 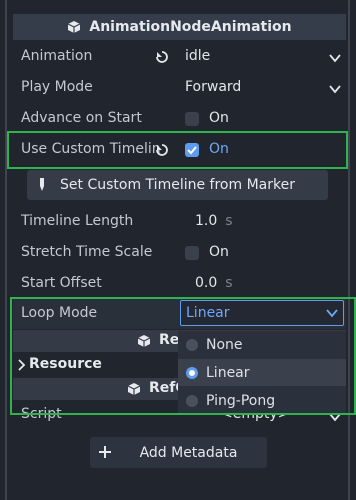 I want to click on timeline-length-value-wrap: 1.0 s, so click(x=214, y=221).